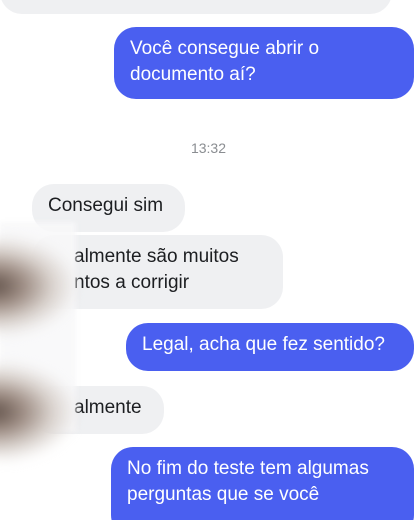  Describe the element at coordinates (223, 494) in the screenshot. I see `message-text: perguntas que se você` at that location.